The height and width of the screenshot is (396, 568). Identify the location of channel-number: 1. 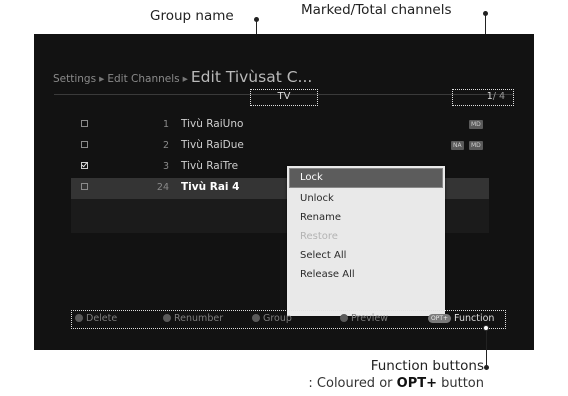
(165, 124).